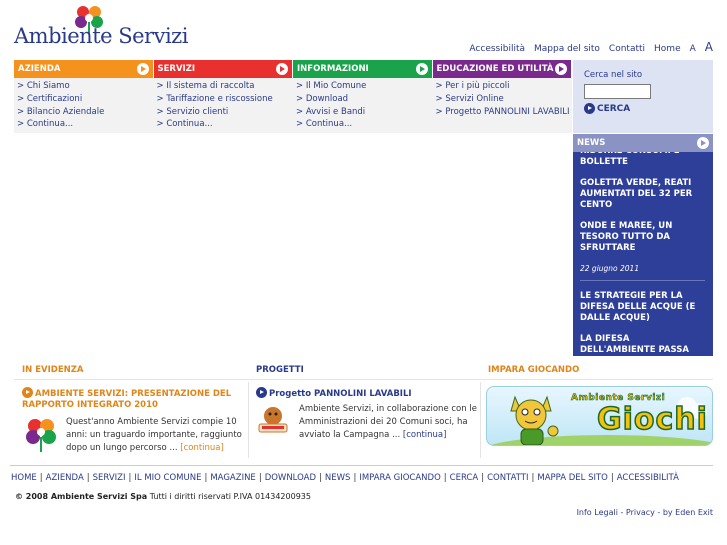 The height and width of the screenshot is (545, 727). What do you see at coordinates (364, 112) in the screenshot?
I see `submenu-link: > Avvisi e Bandi` at bounding box center [364, 112].